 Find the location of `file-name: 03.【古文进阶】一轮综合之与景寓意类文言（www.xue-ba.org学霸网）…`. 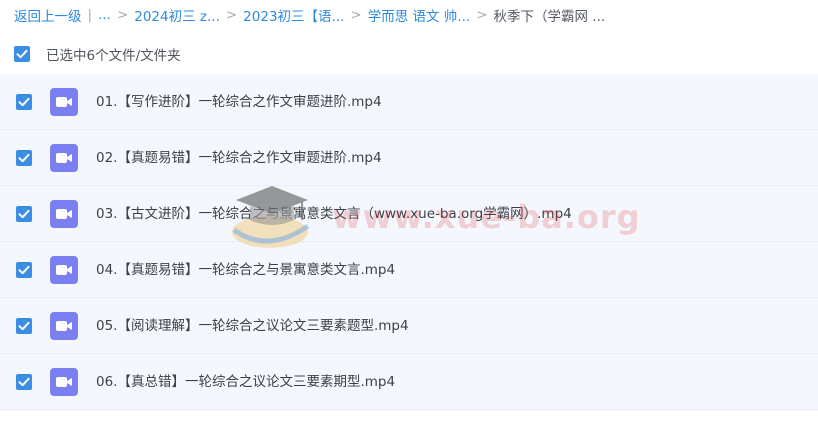

file-name: 03.【古文进阶】一轮综合之与景寓意类文言（www.xue-ba.org学霸网）… is located at coordinates (334, 214).